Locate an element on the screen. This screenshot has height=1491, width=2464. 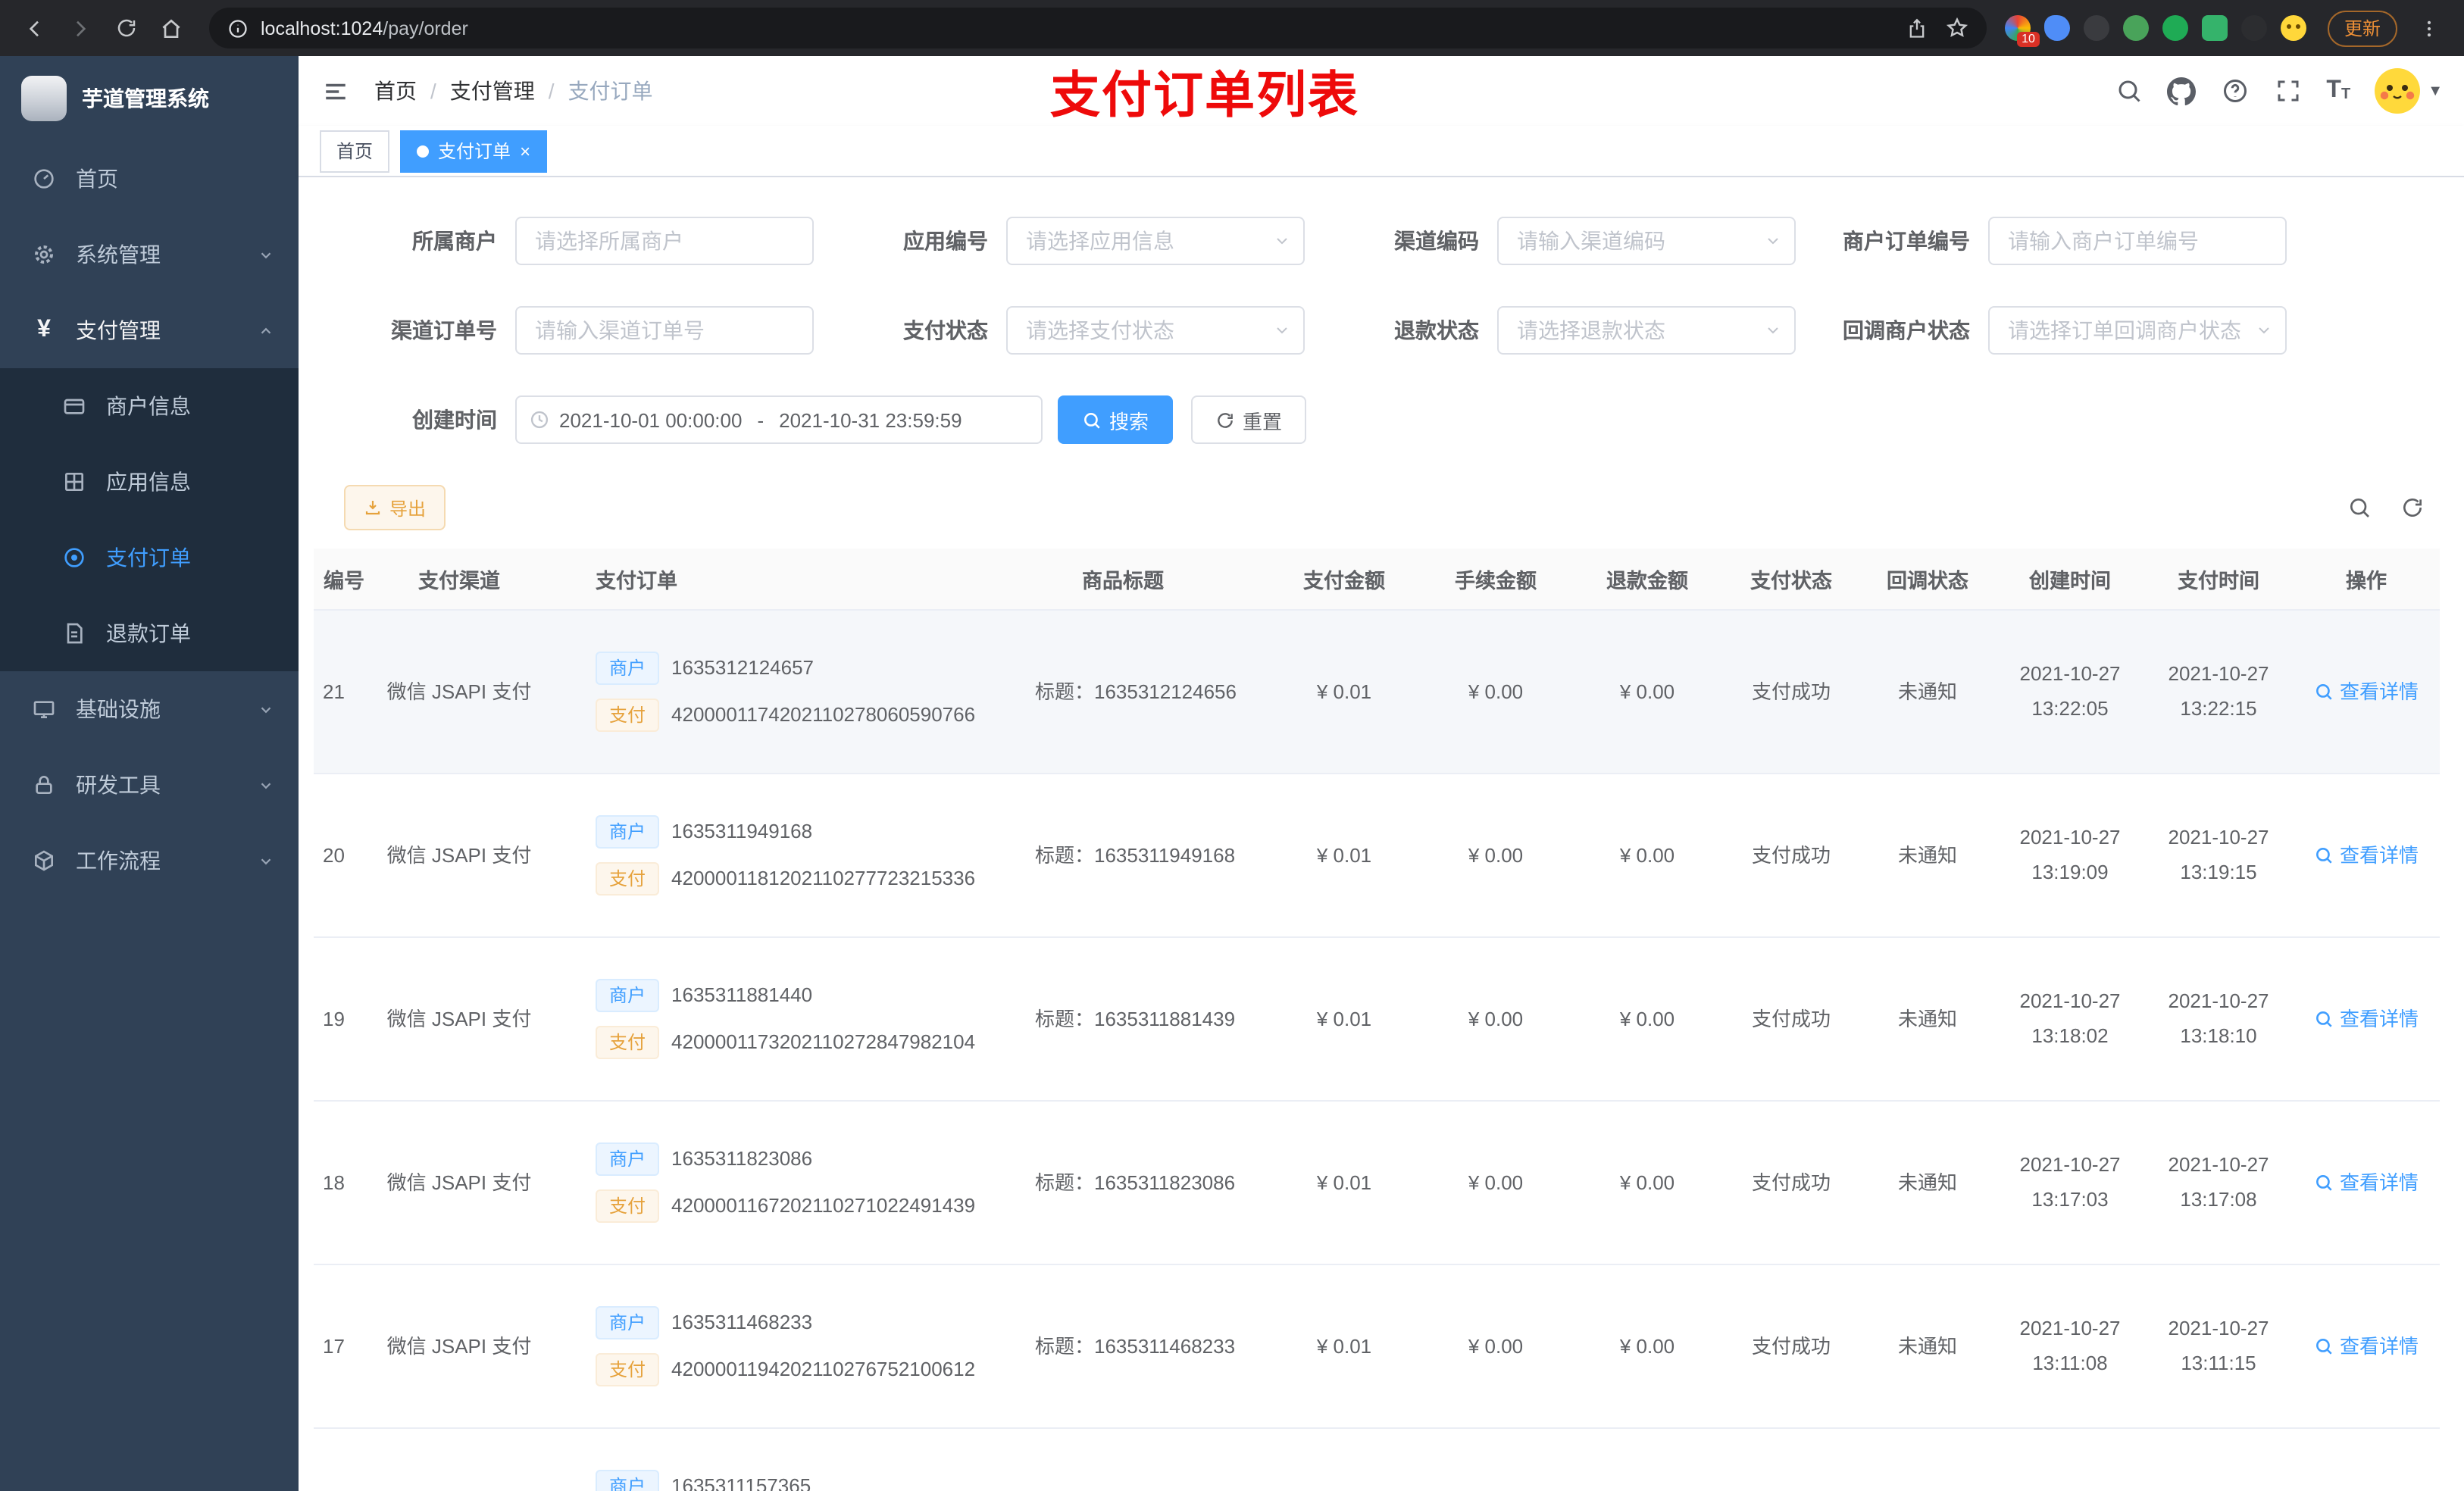
chevron-down-icon is located at coordinates (2264, 330).